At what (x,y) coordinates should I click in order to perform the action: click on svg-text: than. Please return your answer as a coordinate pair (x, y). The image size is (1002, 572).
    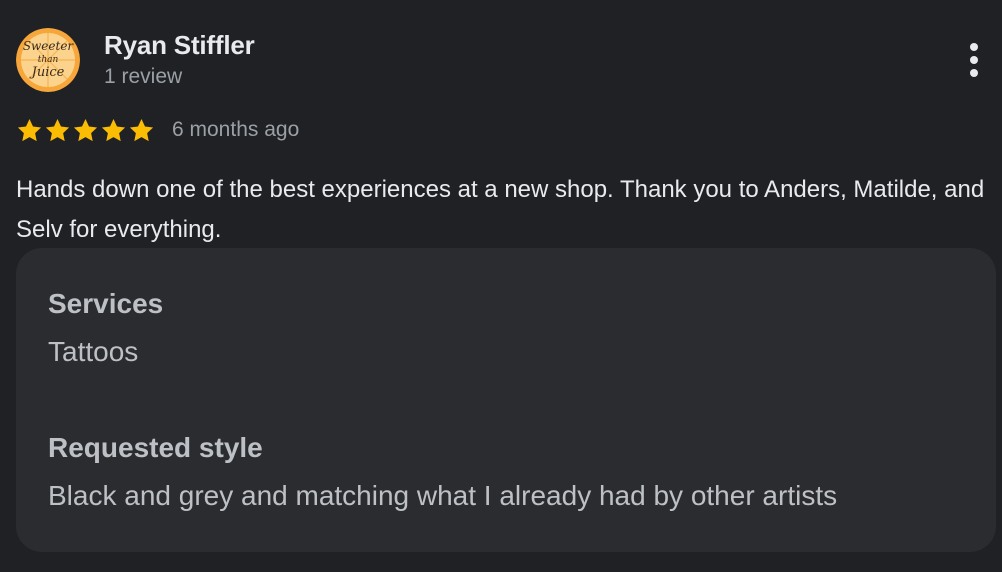
    Looking at the image, I should click on (48, 60).